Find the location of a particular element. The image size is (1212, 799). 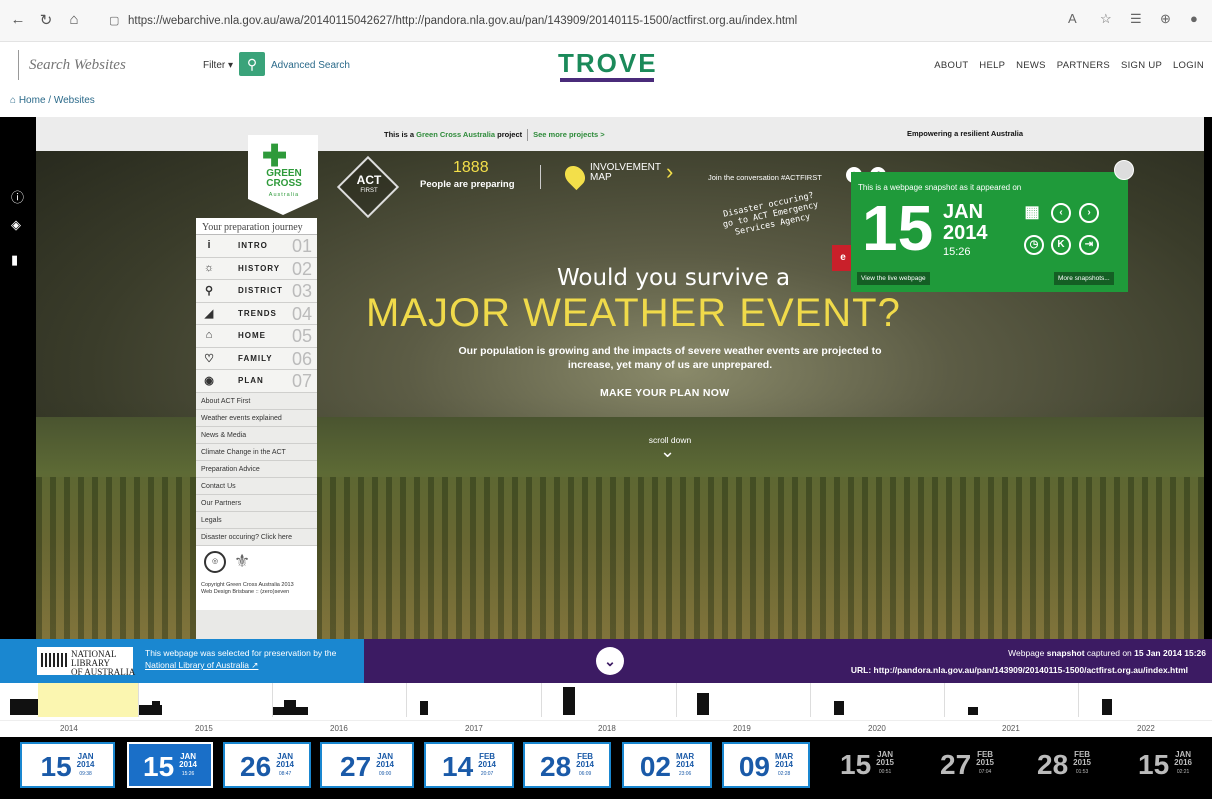

menu-label: TRENDS is located at coordinates (257, 313).